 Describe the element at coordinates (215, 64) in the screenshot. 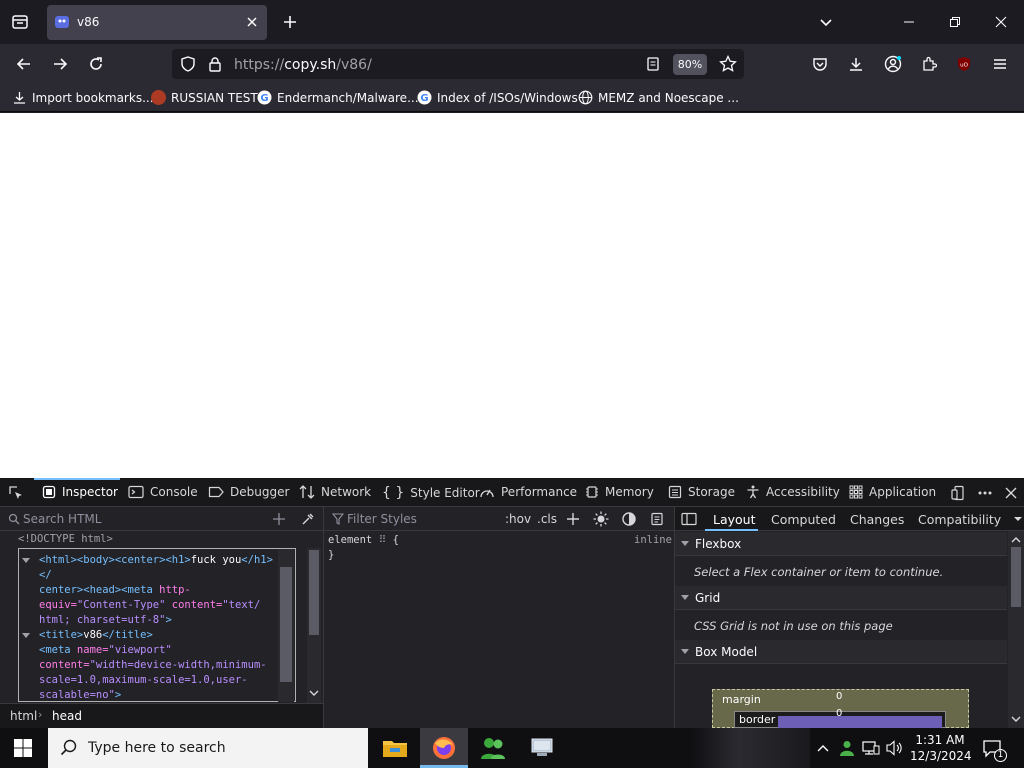

I see `lock-icon` at that location.